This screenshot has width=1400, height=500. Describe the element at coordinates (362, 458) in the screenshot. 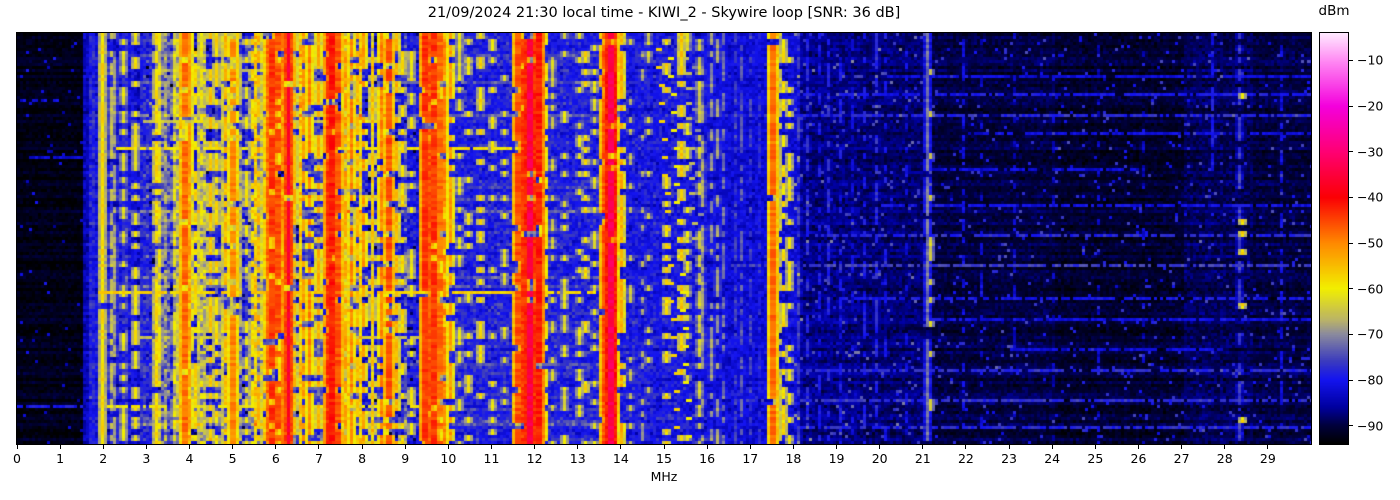

I see `x-axis-tick-label: 8` at that location.